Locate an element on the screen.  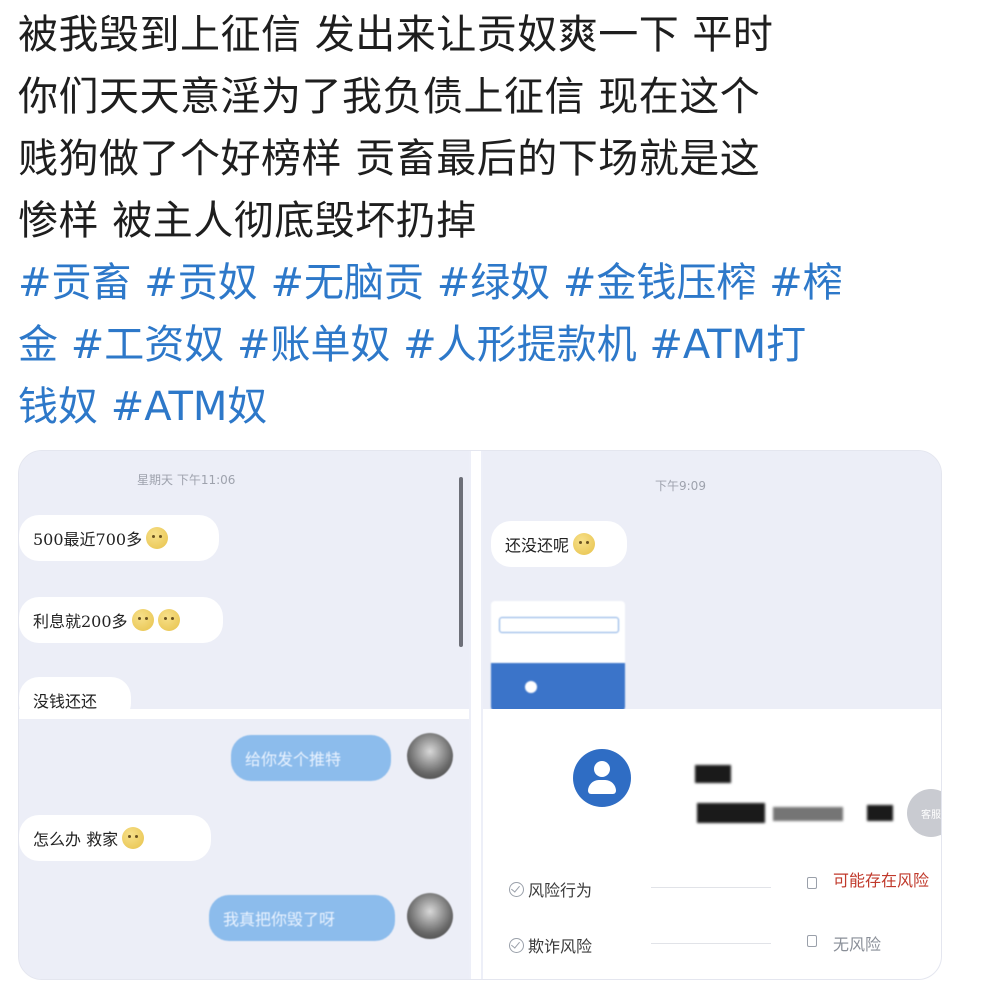
chat-panel-top-left: 星期天 下午11:06 500最近700多 利息就200多 没钱还还 is located at coordinates (244, 580).